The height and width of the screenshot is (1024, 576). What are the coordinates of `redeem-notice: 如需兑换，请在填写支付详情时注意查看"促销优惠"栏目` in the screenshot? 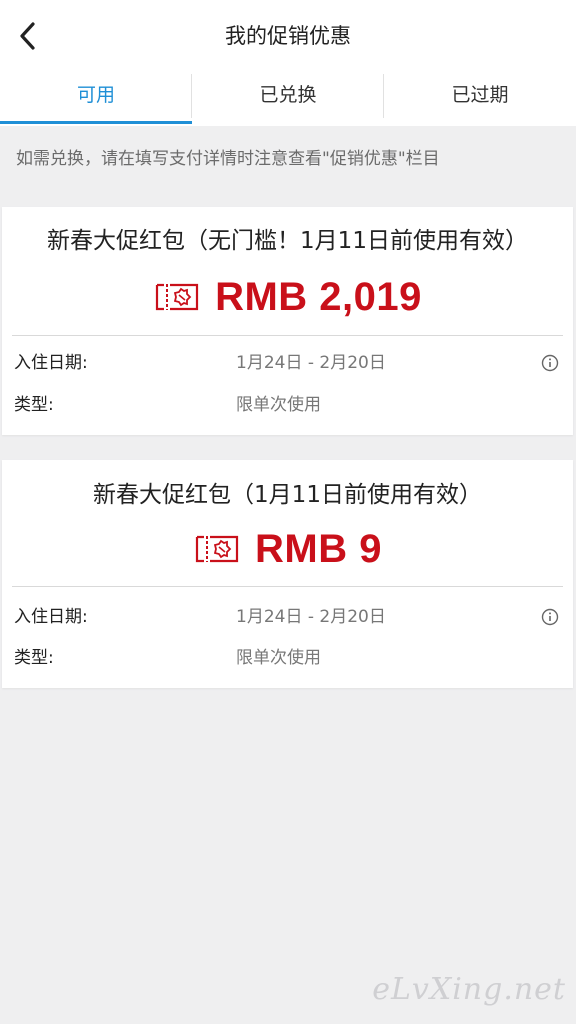 It's located at (228, 159).